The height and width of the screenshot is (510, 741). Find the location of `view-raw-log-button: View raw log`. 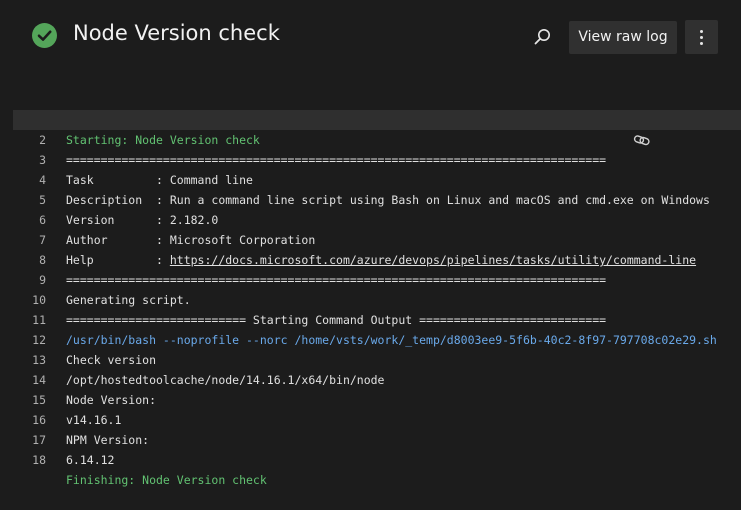

view-raw-log-button: View raw log is located at coordinates (623, 37).